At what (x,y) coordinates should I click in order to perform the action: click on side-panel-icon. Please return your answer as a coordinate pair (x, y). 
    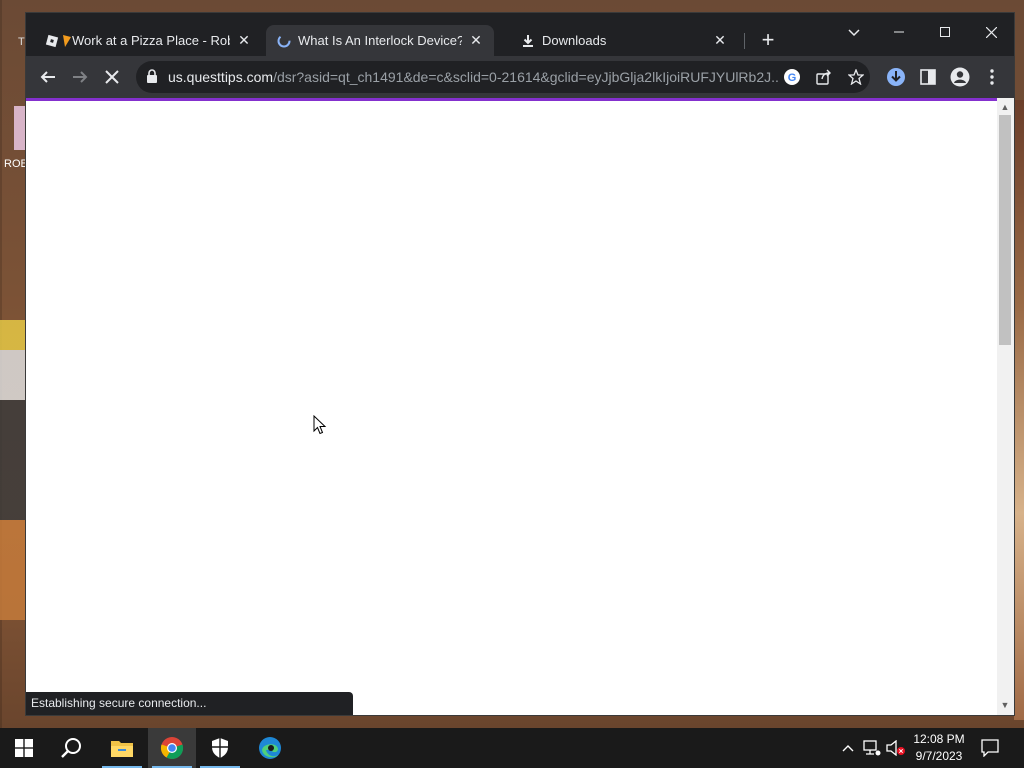
    Looking at the image, I should click on (928, 77).